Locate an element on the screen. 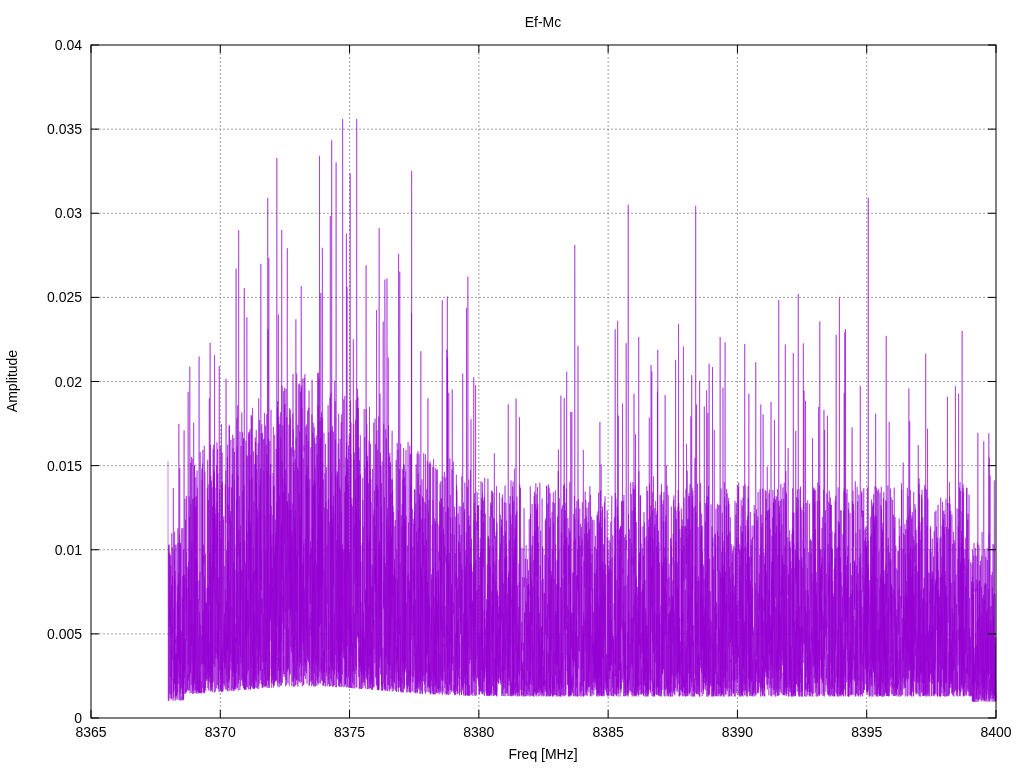 Image resolution: width=1024 pixels, height=768 pixels. chart-title: Ef-Mc is located at coordinates (543, 22).